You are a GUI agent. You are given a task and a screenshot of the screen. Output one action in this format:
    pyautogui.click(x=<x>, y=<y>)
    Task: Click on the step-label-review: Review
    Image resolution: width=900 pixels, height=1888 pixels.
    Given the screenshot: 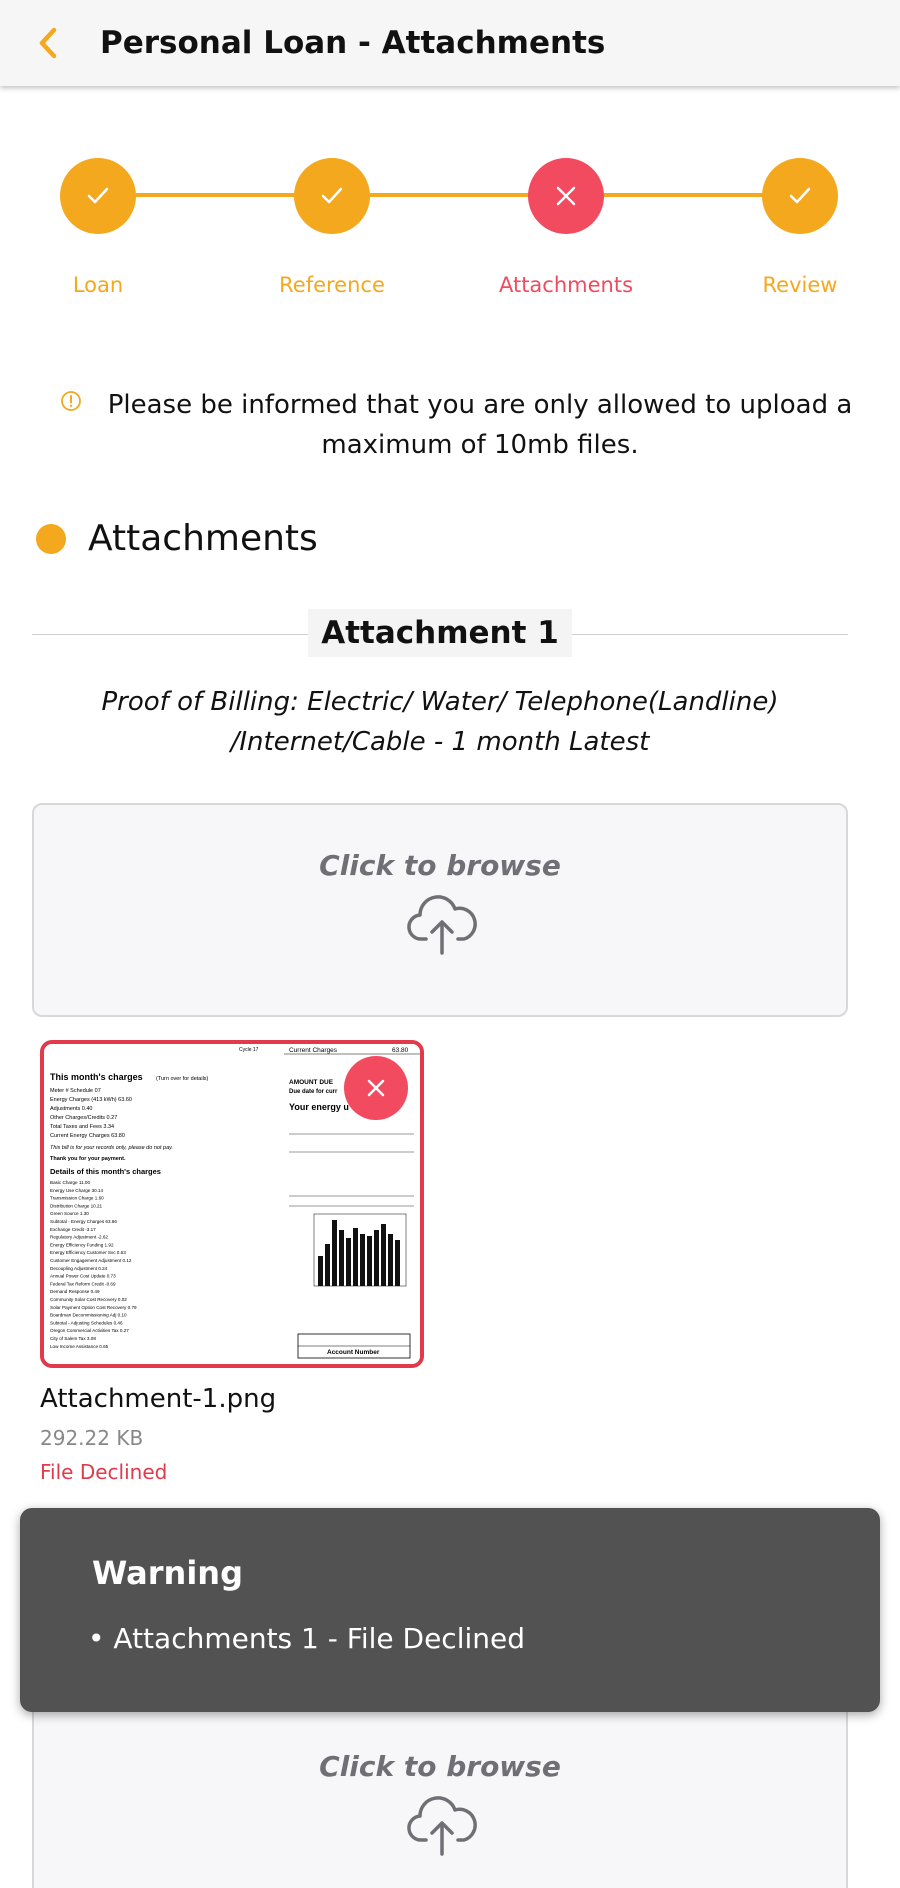 What is the action you would take?
    pyautogui.click(x=800, y=285)
    